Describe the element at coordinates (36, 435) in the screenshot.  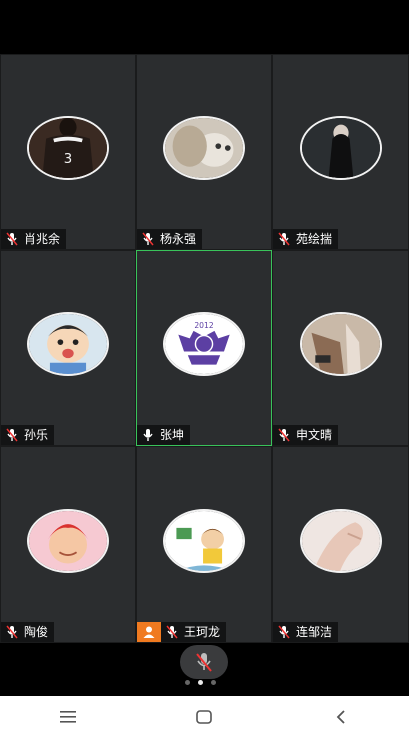
I see `participant-name: 孙乐` at that location.